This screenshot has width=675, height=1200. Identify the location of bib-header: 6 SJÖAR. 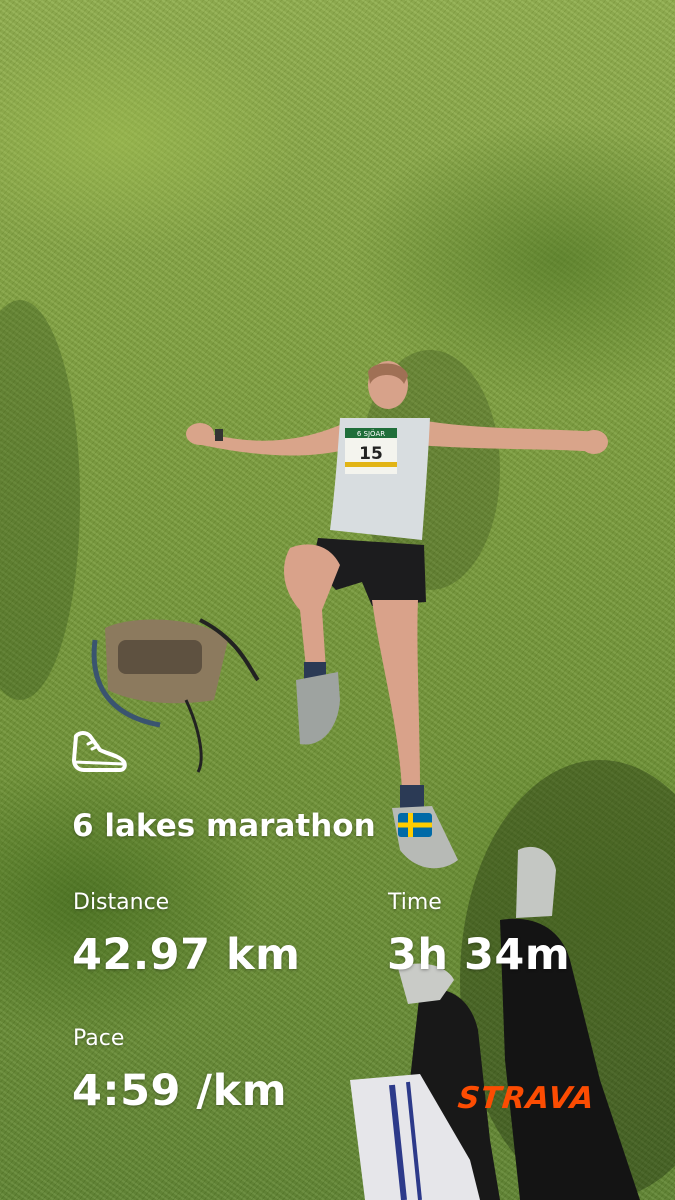
(371, 433).